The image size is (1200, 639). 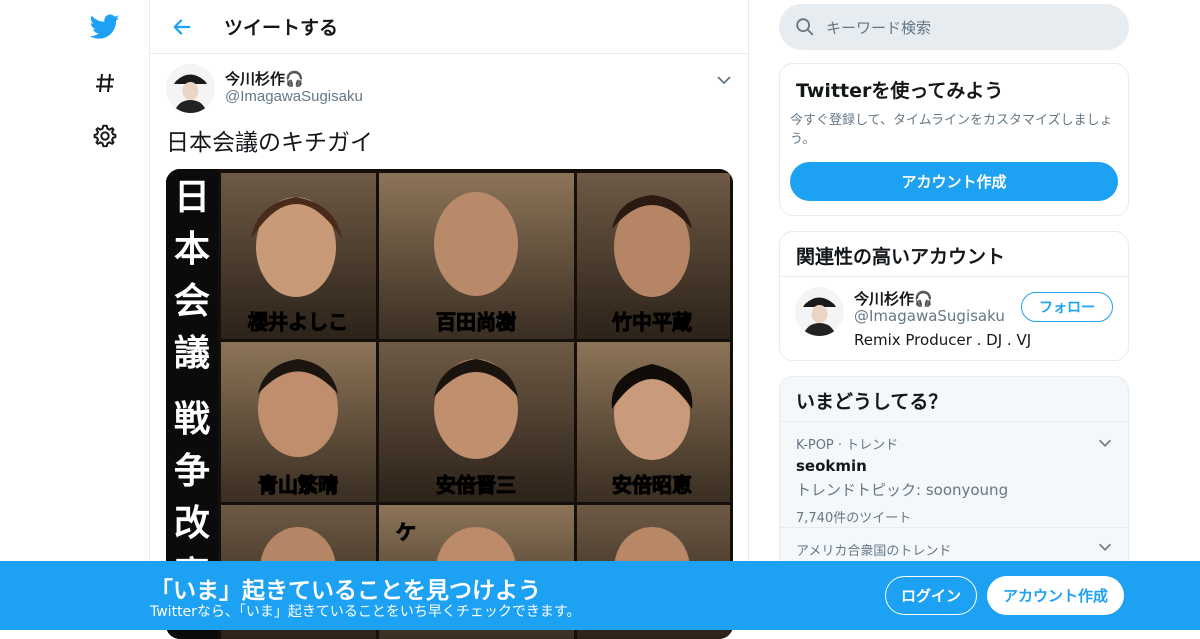 What do you see at coordinates (476, 322) in the screenshot?
I see `image-caption: 百田尚樹` at bounding box center [476, 322].